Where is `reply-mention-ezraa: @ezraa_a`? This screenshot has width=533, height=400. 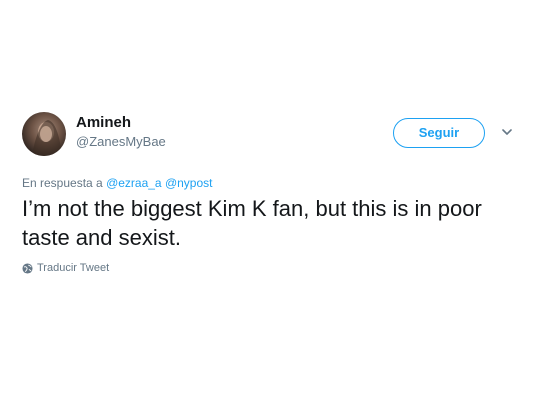 reply-mention-ezraa: @ezraa_a is located at coordinates (134, 183).